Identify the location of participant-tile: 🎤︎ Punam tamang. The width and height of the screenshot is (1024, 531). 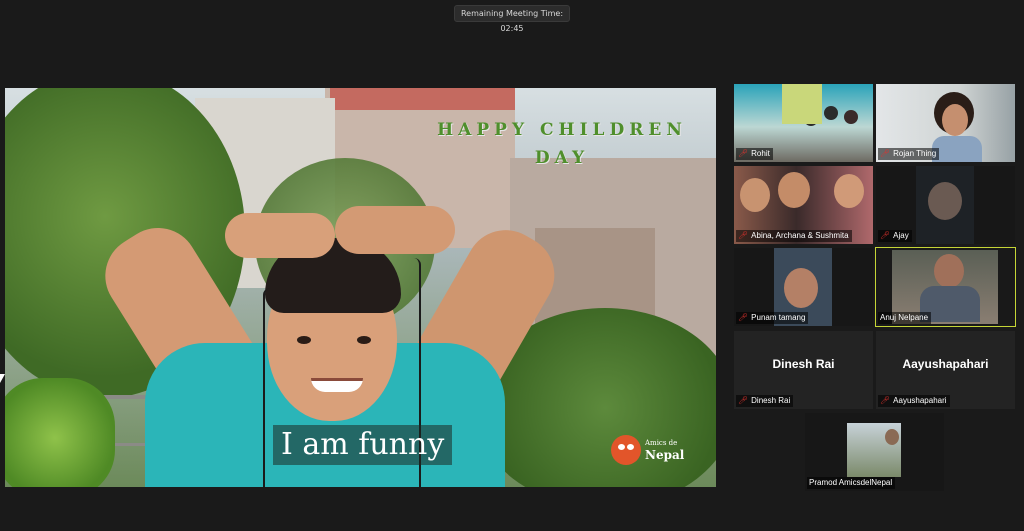
(803, 287).